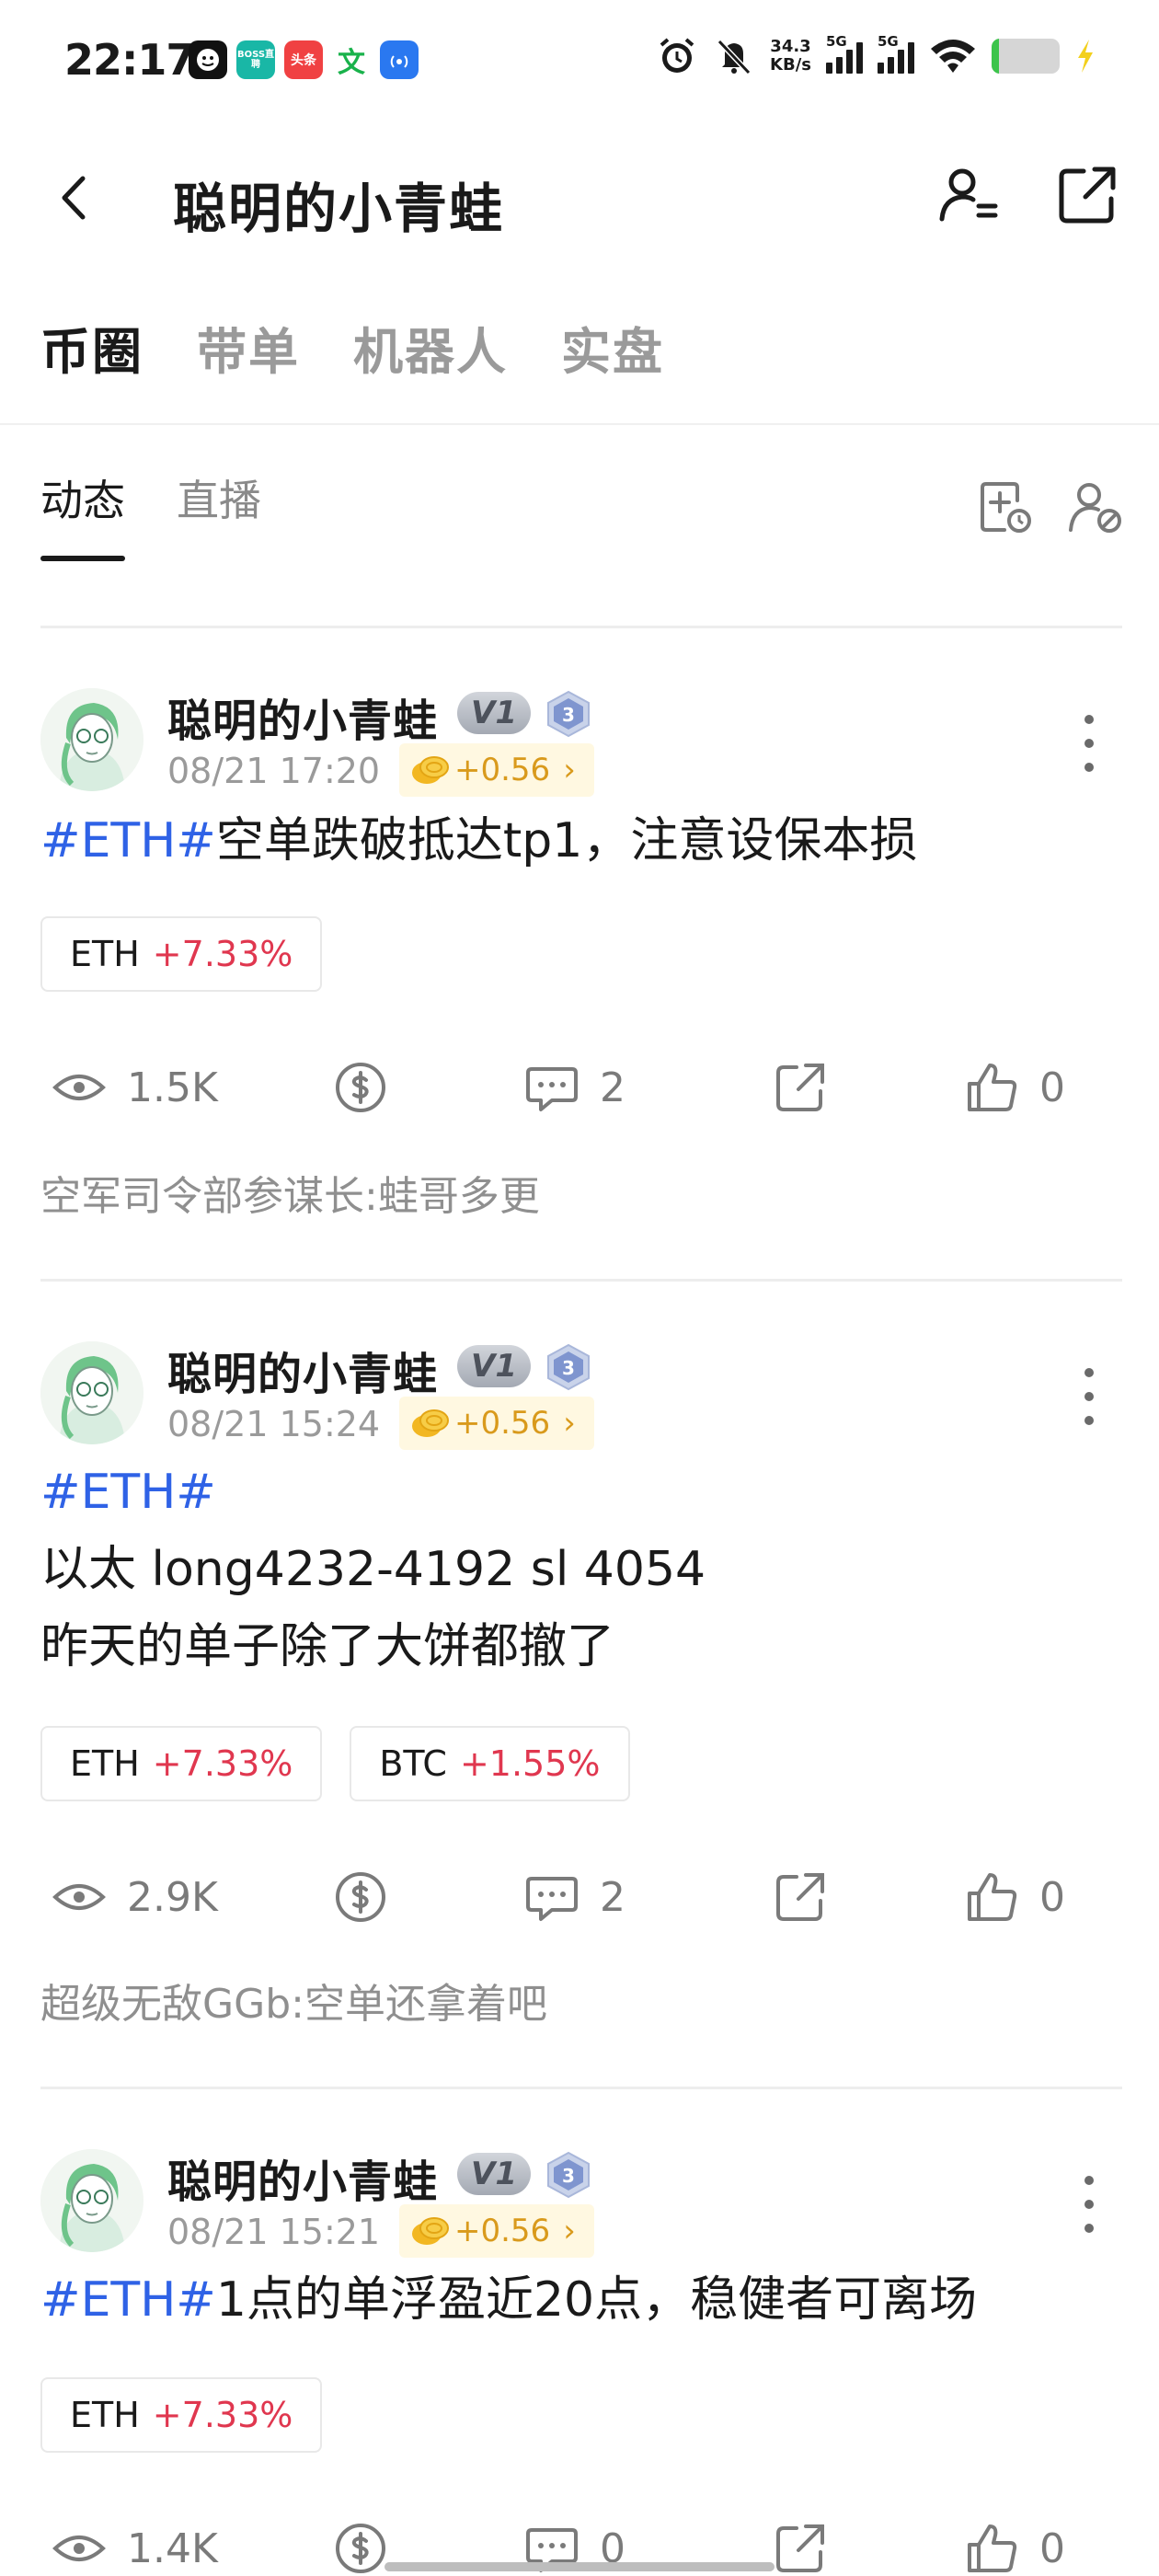  I want to click on tab-crypto: 币圈, so click(91, 347).